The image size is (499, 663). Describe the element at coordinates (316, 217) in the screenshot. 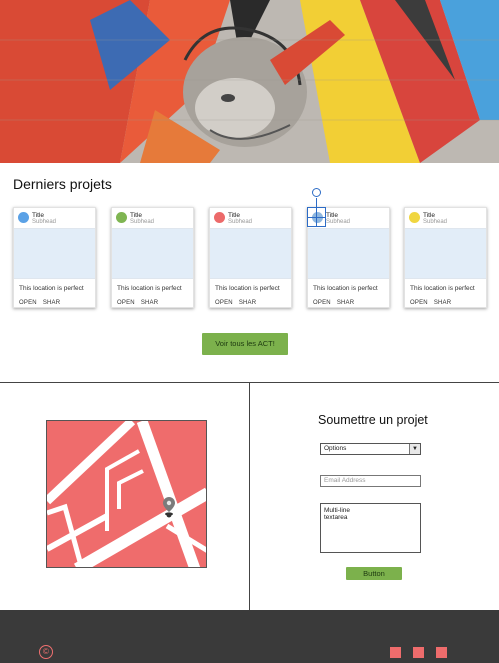

I see `resize-crosshair-icon` at that location.